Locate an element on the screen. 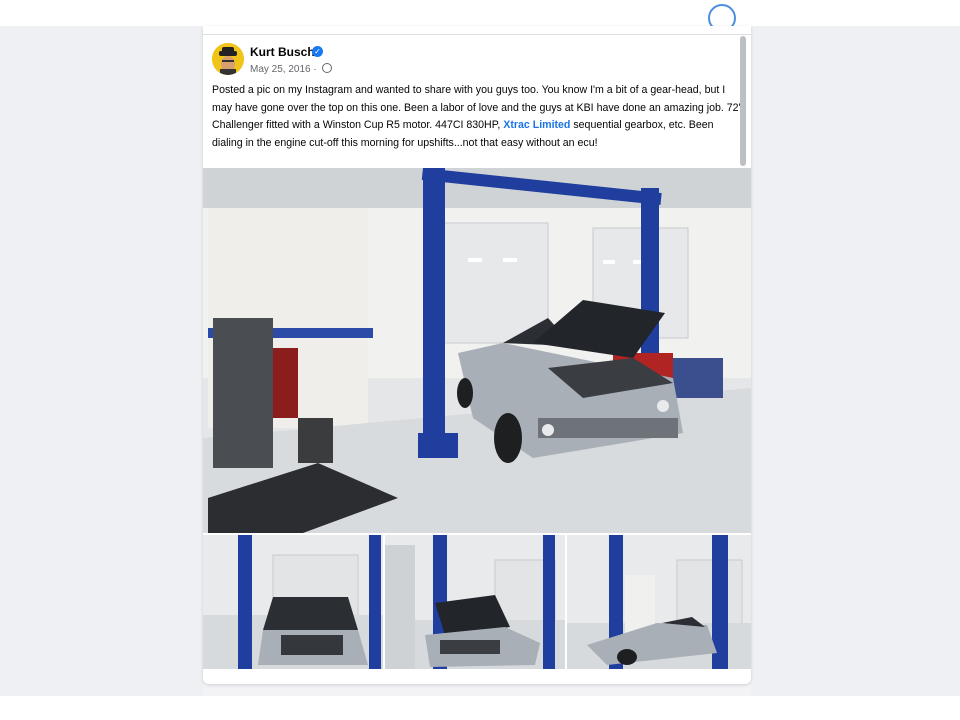 This screenshot has height=720, width=960. globe-icon is located at coordinates (326, 68).